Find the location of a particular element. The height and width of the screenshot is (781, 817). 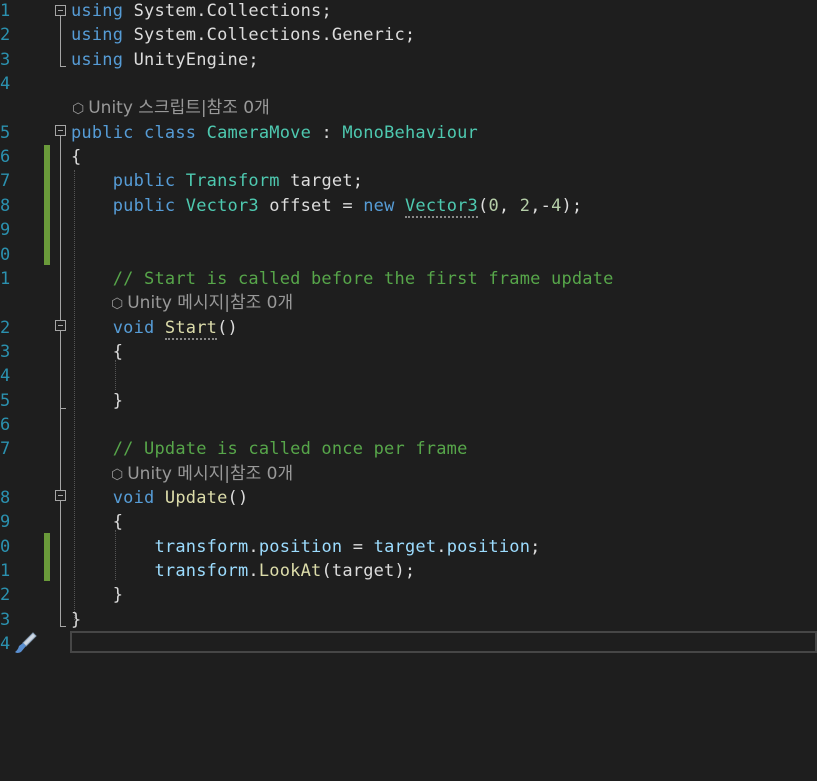

code-line: 5 public class CameraMove : MonoBehaviour is located at coordinates (408, 133).